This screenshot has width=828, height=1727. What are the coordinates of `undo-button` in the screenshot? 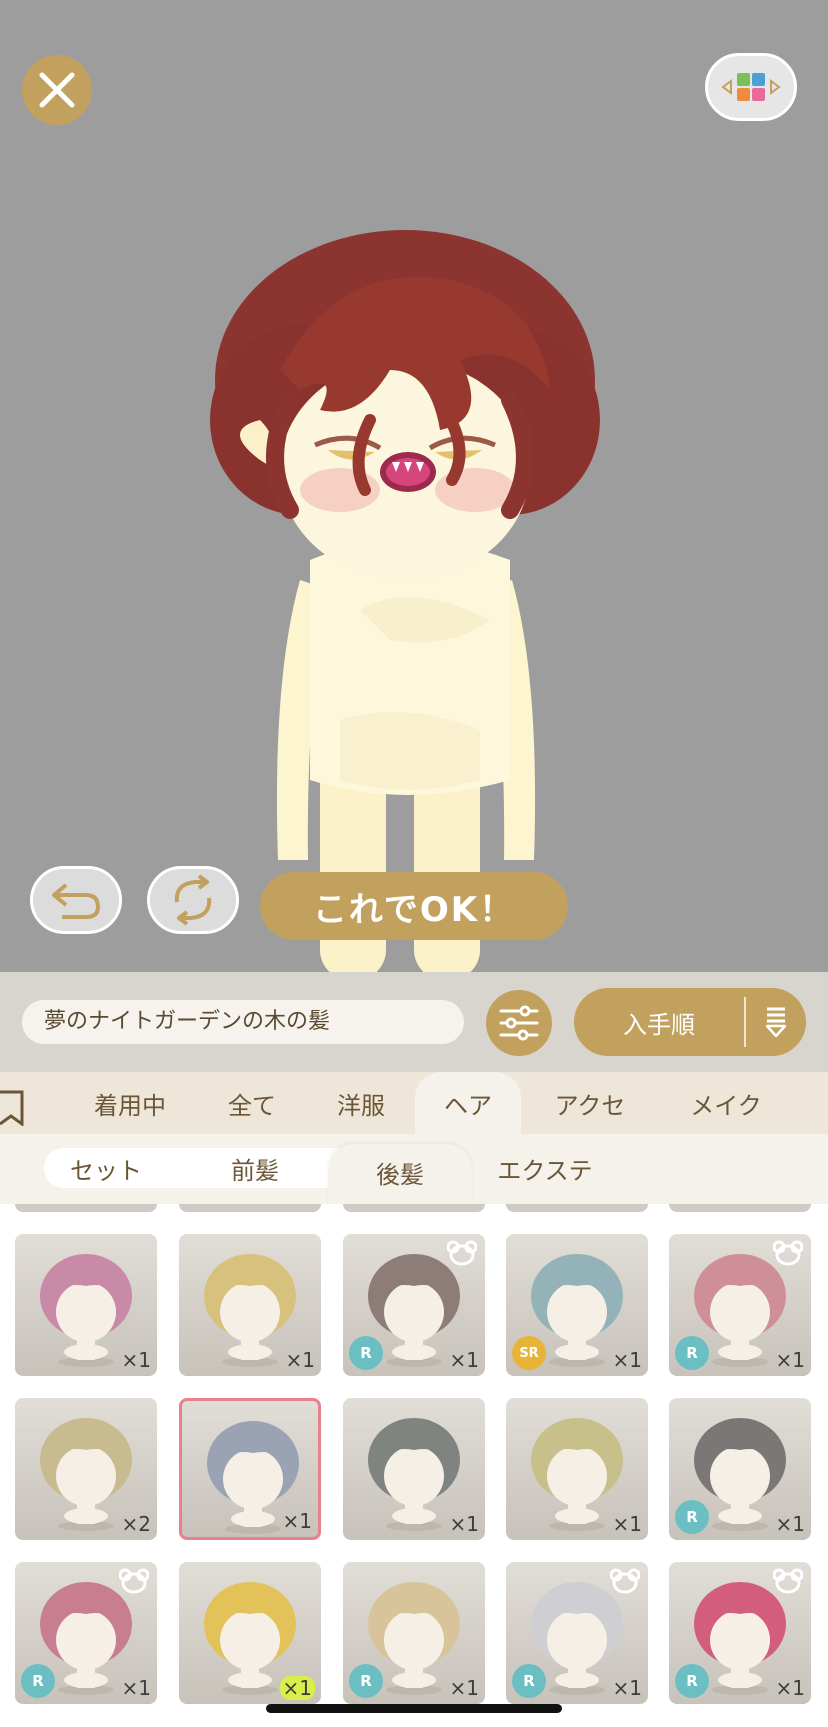 It's located at (76, 900).